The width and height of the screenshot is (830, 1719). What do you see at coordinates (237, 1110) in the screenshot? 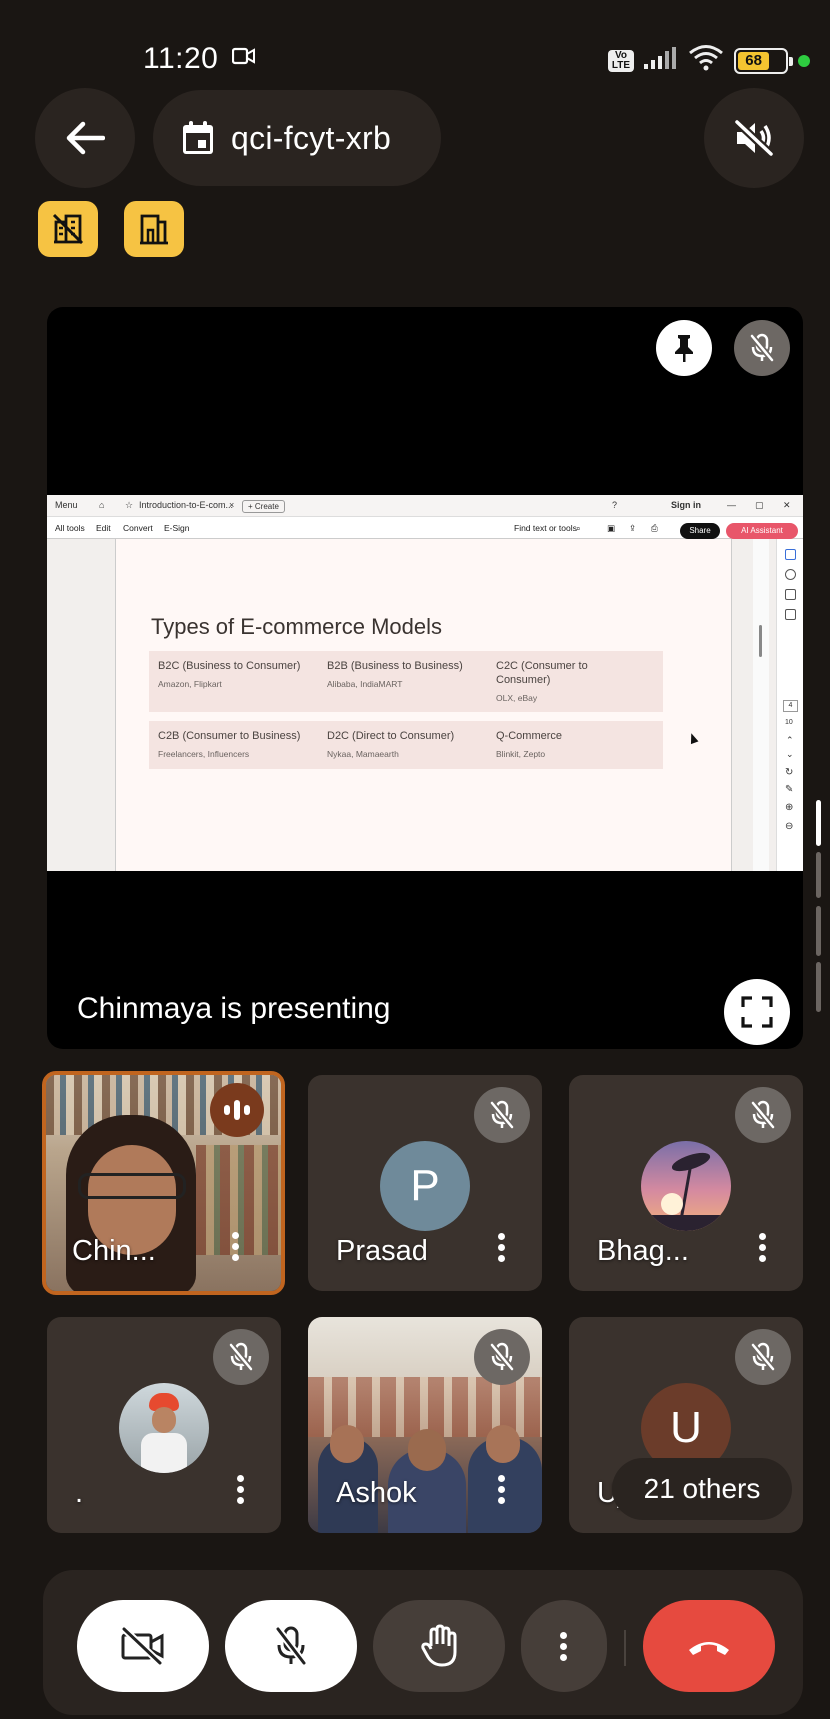
I see `speaking-indicator-icon` at bounding box center [237, 1110].